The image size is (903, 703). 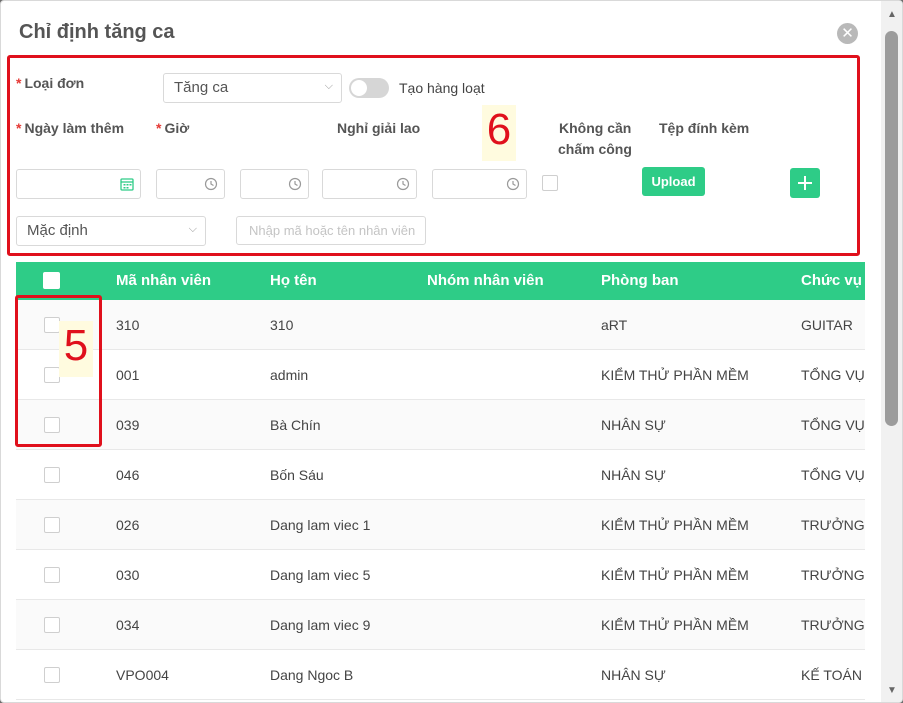 What do you see at coordinates (827, 325) in the screenshot?
I see `cell-chuc-vu: GUITAR` at bounding box center [827, 325].